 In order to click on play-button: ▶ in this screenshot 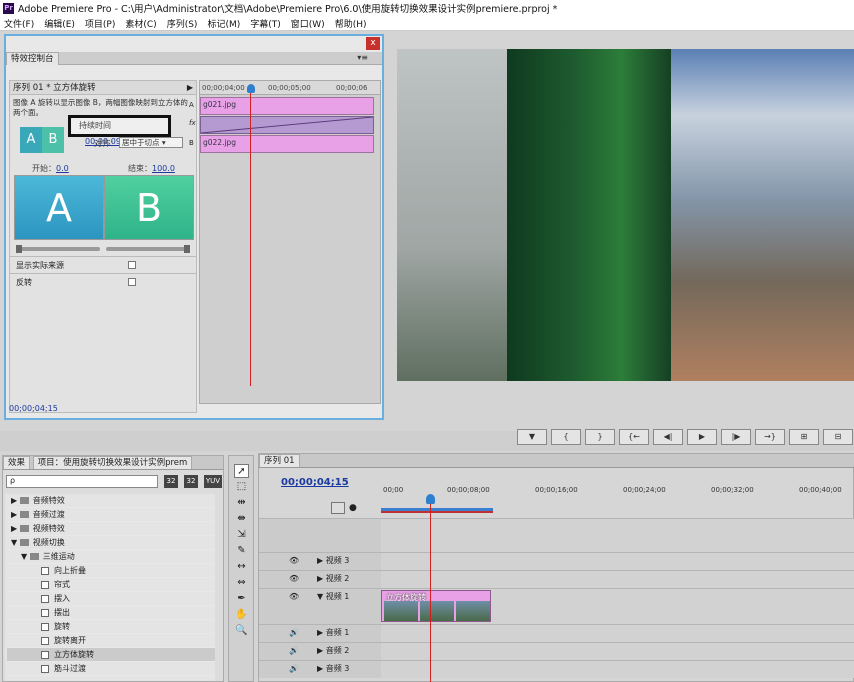, I will do `click(702, 437)`.